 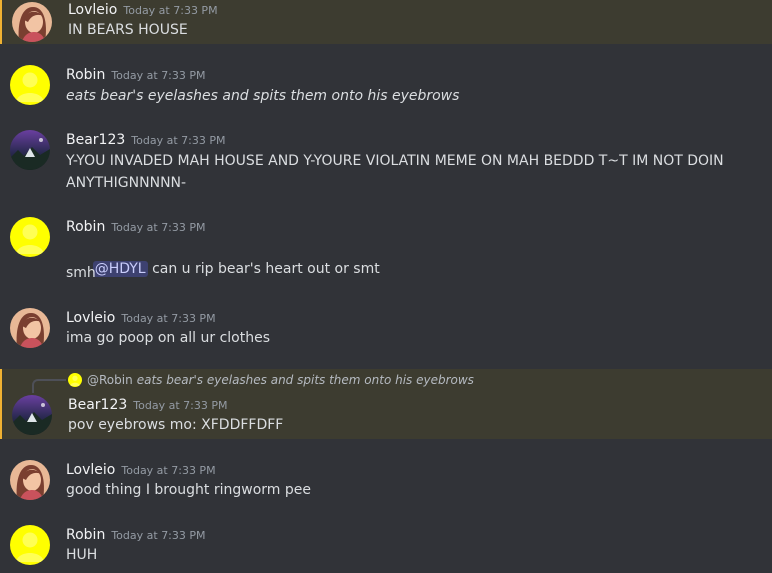 What do you see at coordinates (176, 425) in the screenshot?
I see `message-text: pov eyebrows mo: XFDDFFDFF` at bounding box center [176, 425].